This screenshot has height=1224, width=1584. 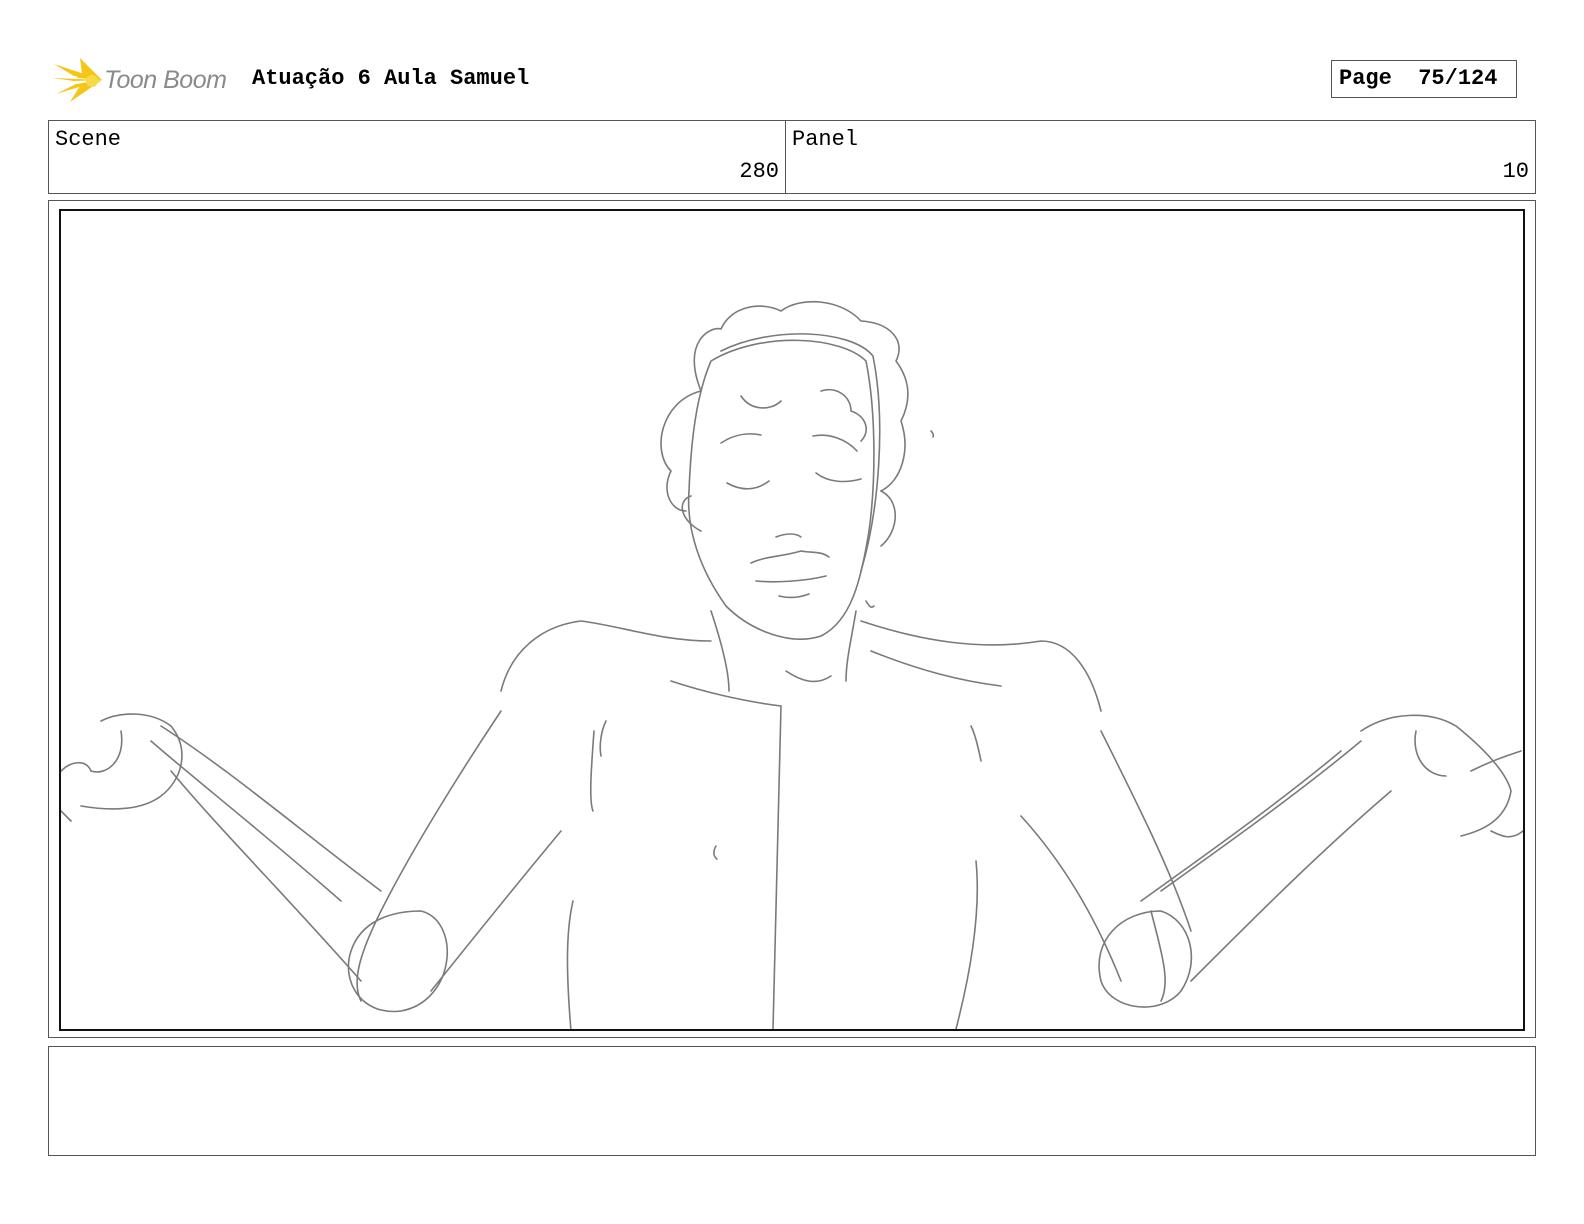 I want to click on scene-label: Scene, so click(x=88, y=139).